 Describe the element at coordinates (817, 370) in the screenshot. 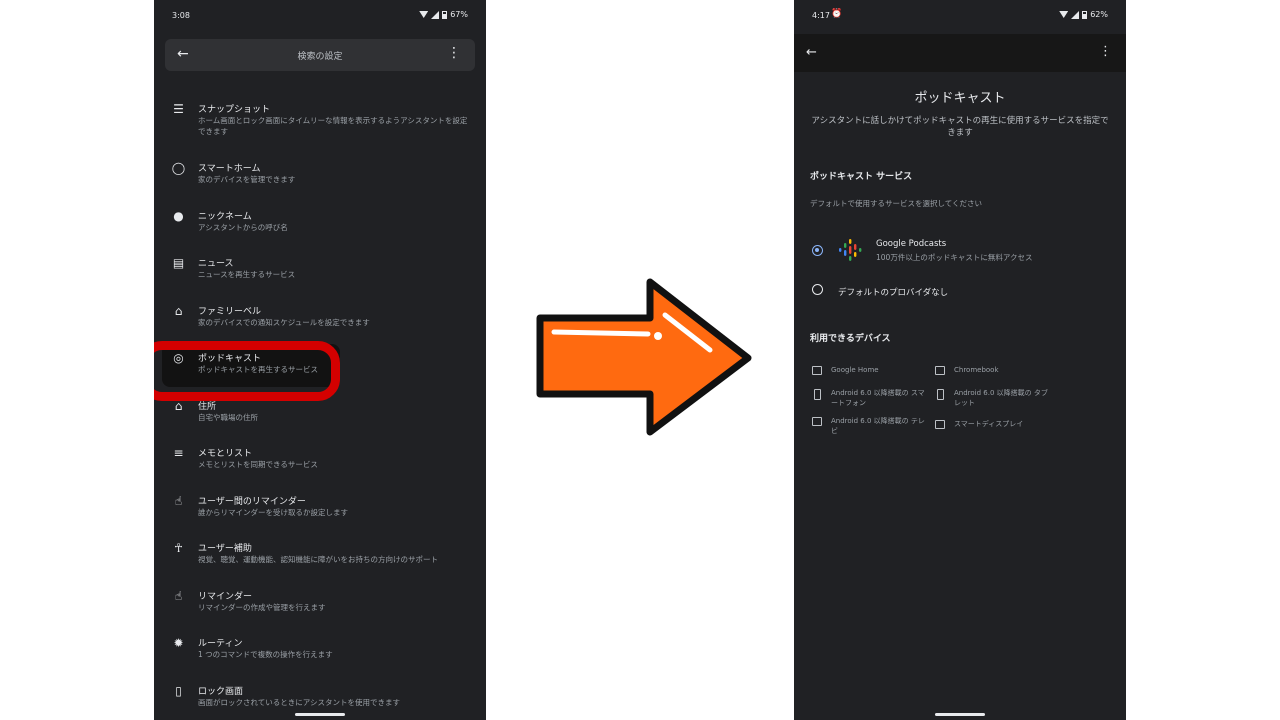

I see `speaker-icon` at that location.